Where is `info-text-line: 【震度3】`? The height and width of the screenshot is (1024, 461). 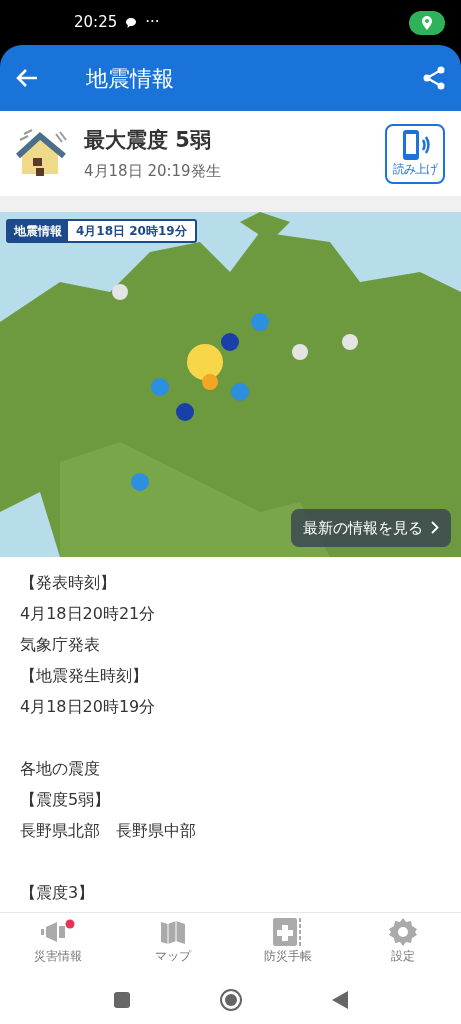 info-text-line: 【震度3】 is located at coordinates (58, 893).